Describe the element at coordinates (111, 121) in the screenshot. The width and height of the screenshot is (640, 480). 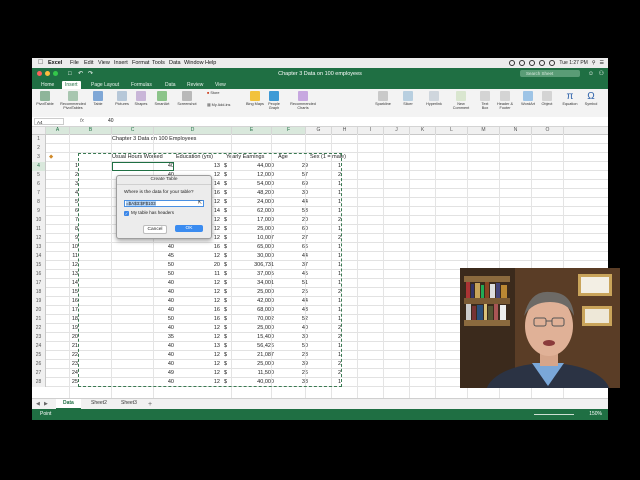
I see `formula-input: 40` at that location.